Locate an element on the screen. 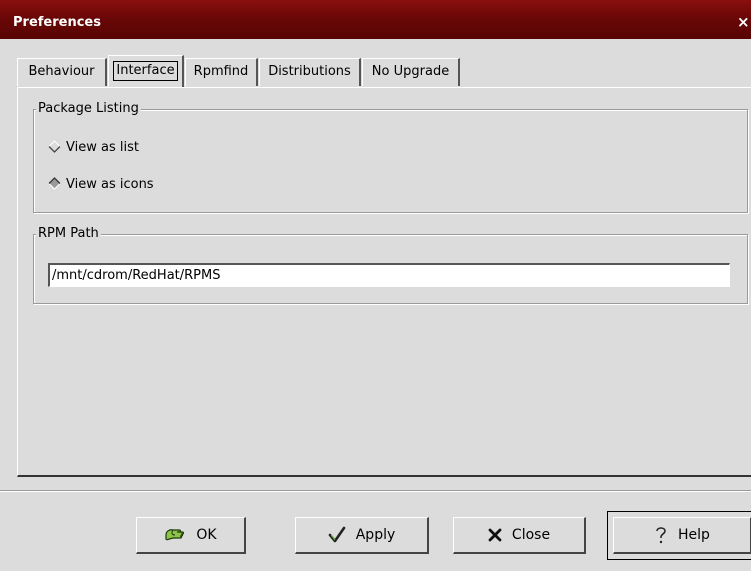  help-default-frame: Help is located at coordinates (679, 535).